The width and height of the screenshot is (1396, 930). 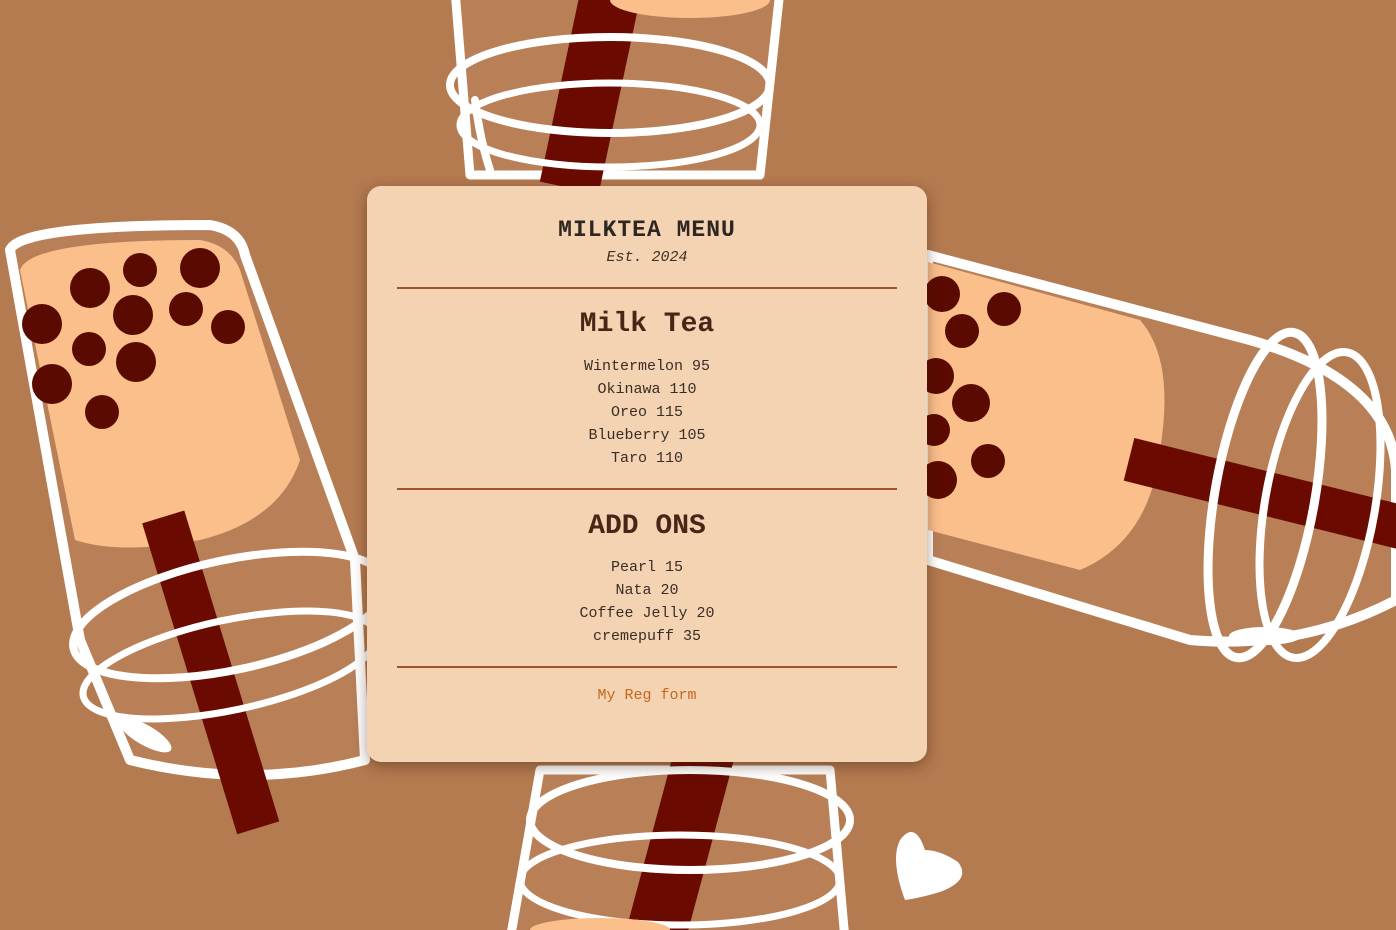 I want to click on reg-form-link: My Reg form, so click(x=646, y=696).